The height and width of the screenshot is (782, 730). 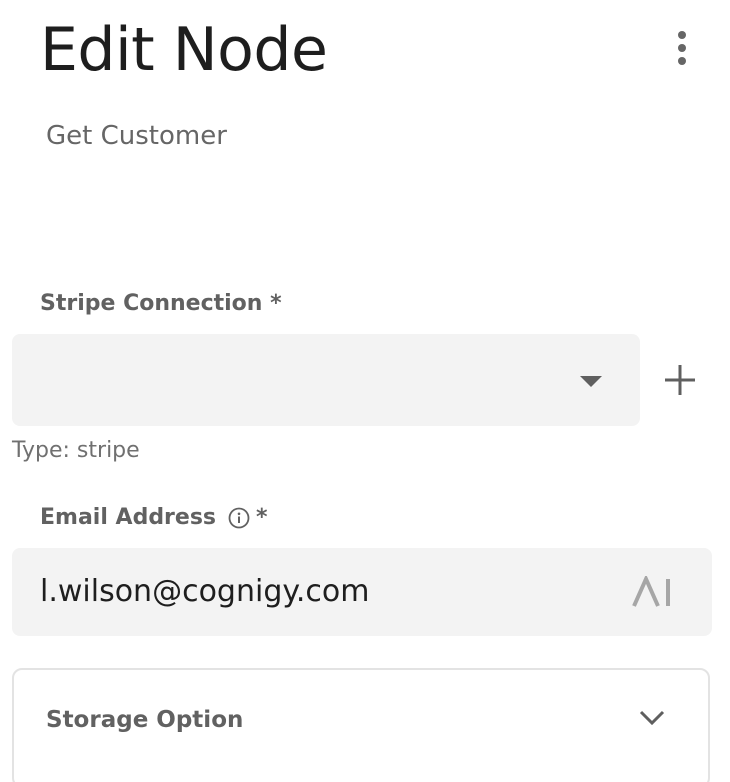 What do you see at coordinates (652, 718) in the screenshot?
I see `chevron-down-icon` at bounding box center [652, 718].